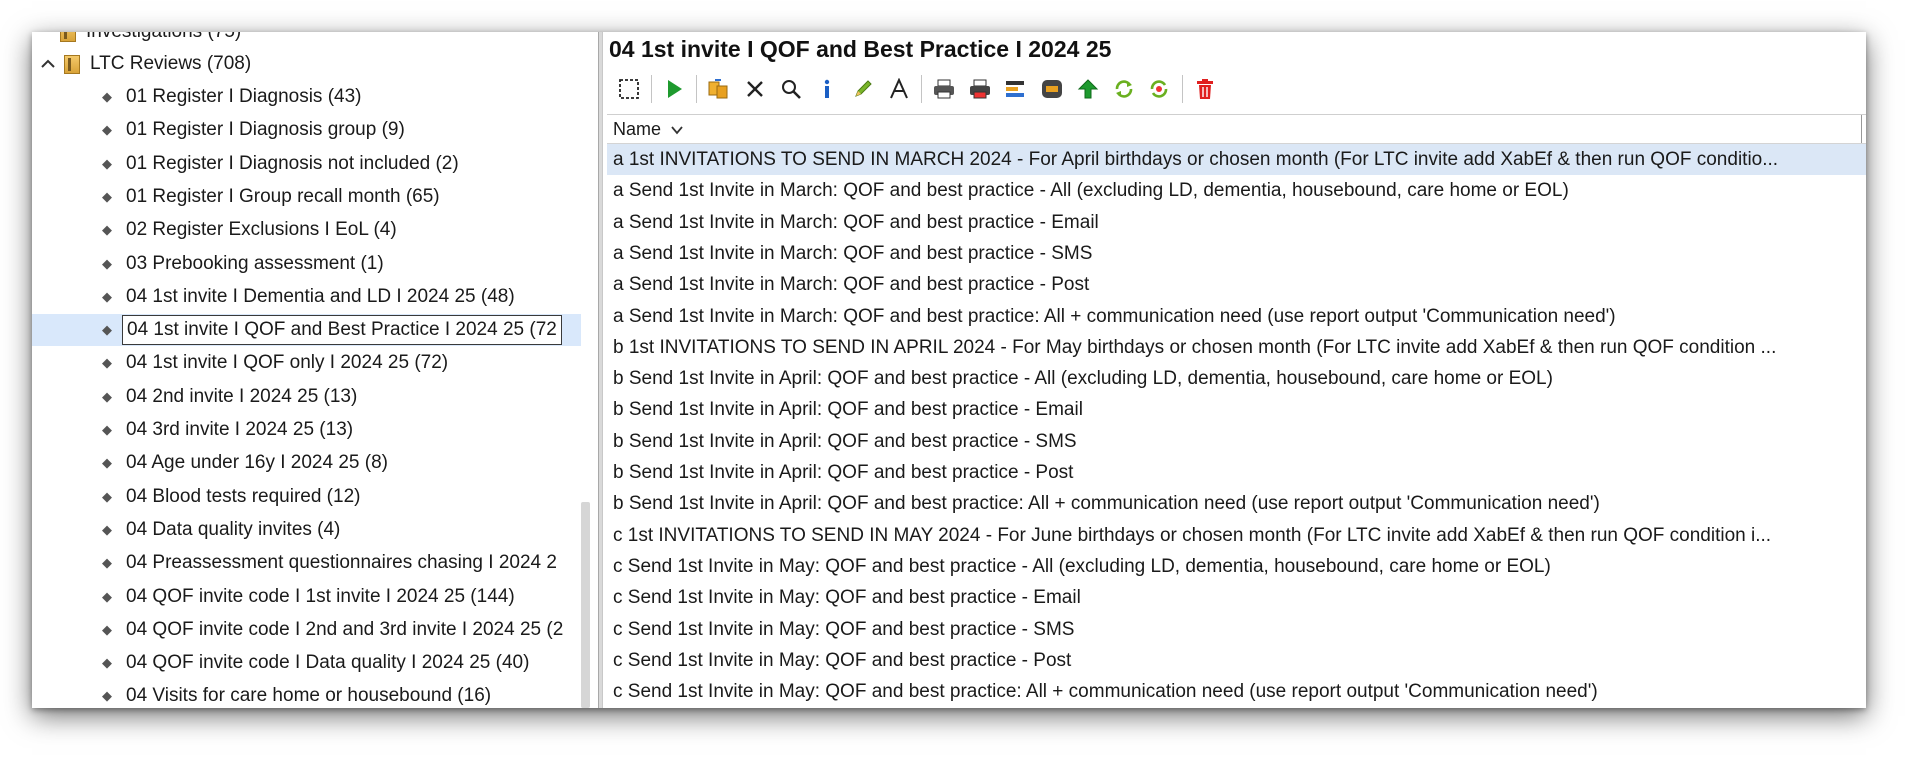 The height and width of the screenshot is (774, 1929). What do you see at coordinates (675, 130) in the screenshot?
I see `chevron-down-icon` at bounding box center [675, 130].